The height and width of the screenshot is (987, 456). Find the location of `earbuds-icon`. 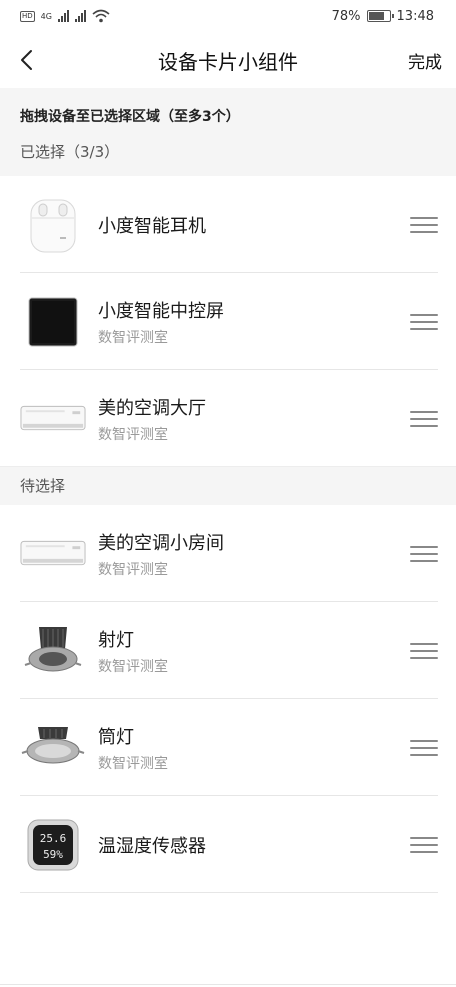

earbuds-icon is located at coordinates (53, 225).